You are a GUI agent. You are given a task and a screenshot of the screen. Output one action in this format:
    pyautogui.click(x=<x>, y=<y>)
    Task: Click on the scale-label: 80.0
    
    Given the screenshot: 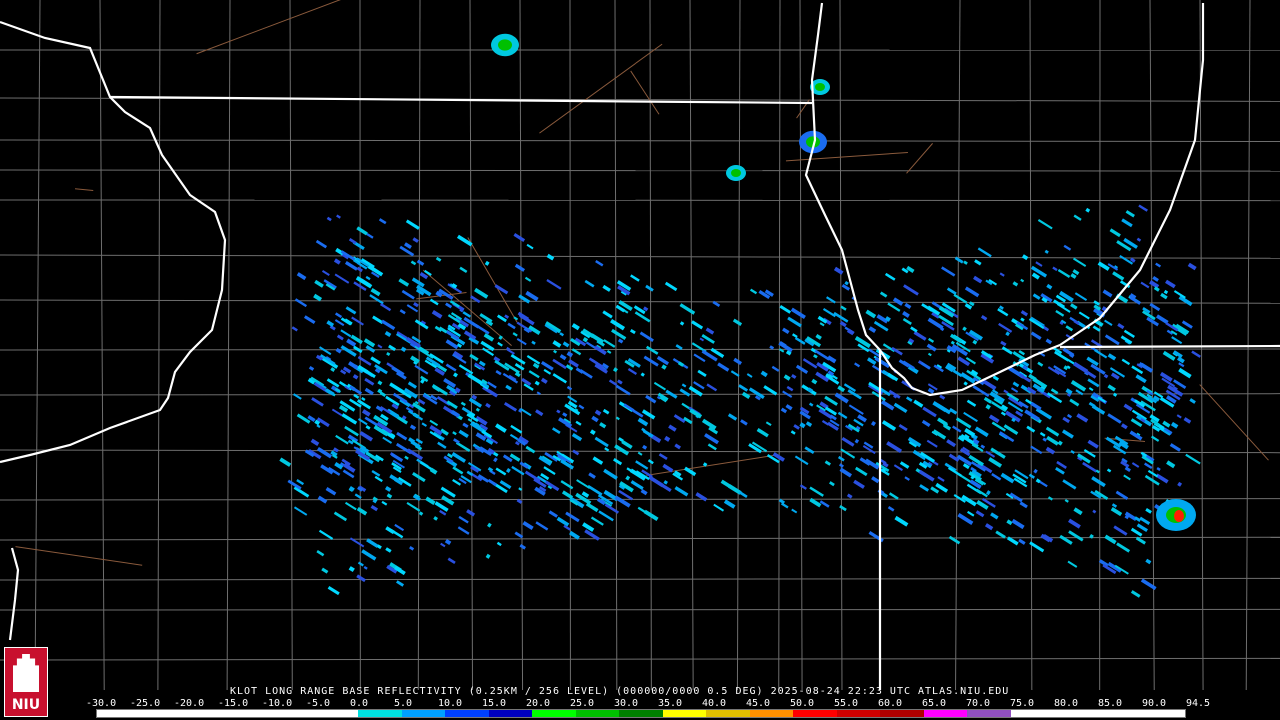 What is the action you would take?
    pyautogui.click(x=1066, y=703)
    